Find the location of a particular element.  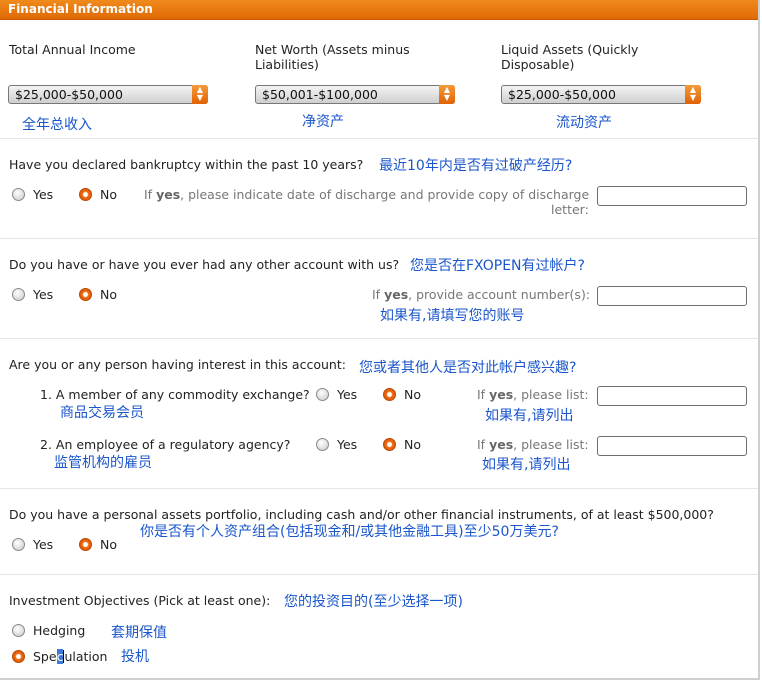

speculation-radio is located at coordinates (18, 656).